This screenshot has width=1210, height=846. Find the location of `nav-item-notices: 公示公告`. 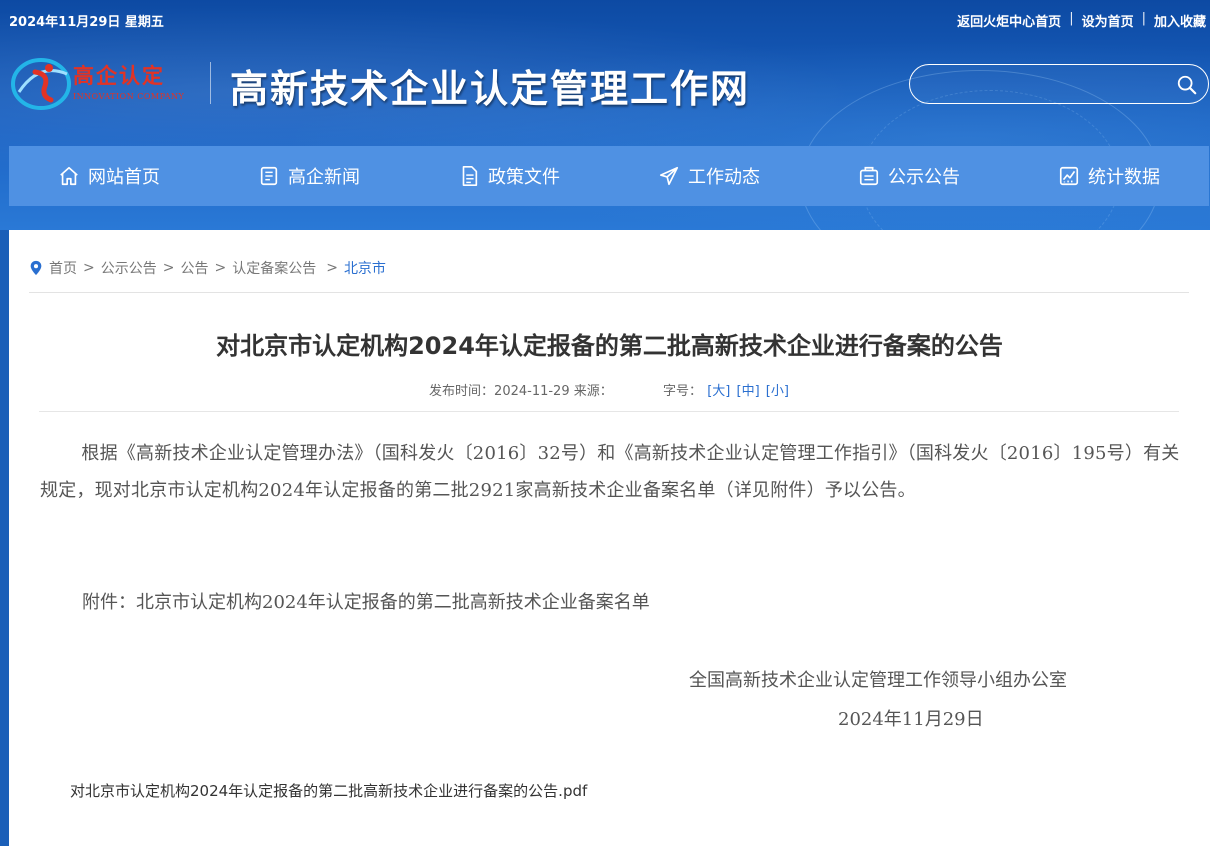

nav-item-notices: 公示公告 is located at coordinates (909, 176).